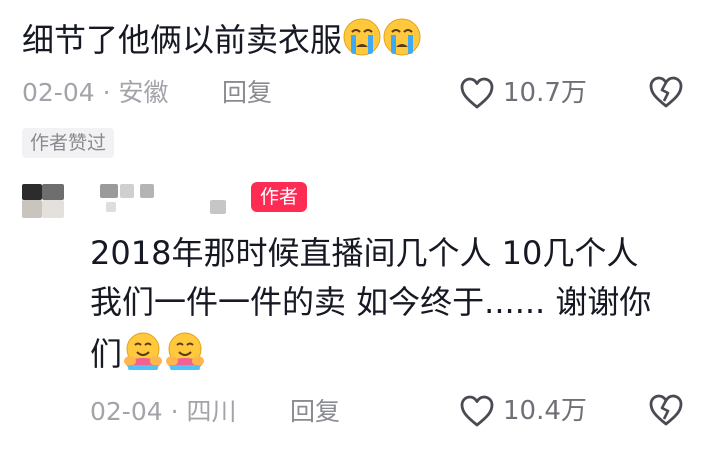 The height and width of the screenshot is (459, 720). I want to click on comment-2-like-button: 10.4万, so click(523, 411).